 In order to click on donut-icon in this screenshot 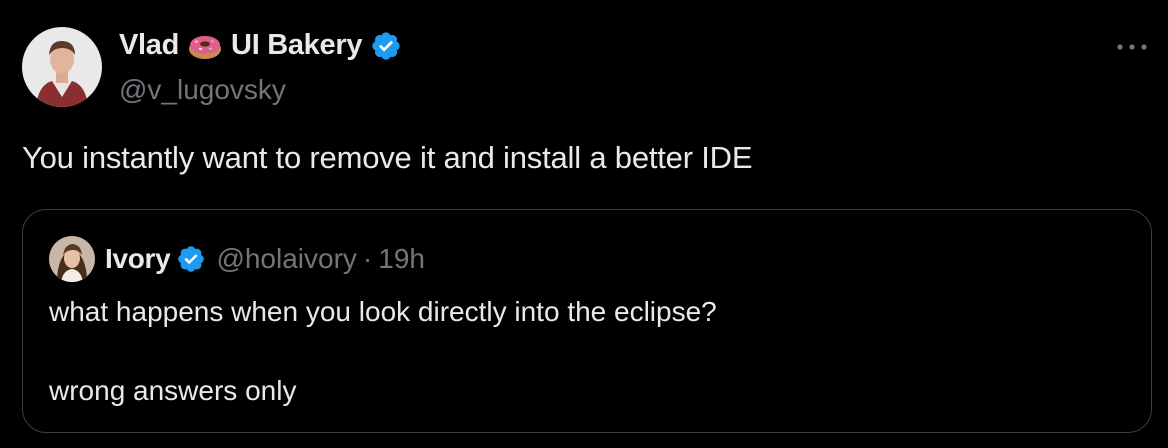, I will do `click(205, 46)`.